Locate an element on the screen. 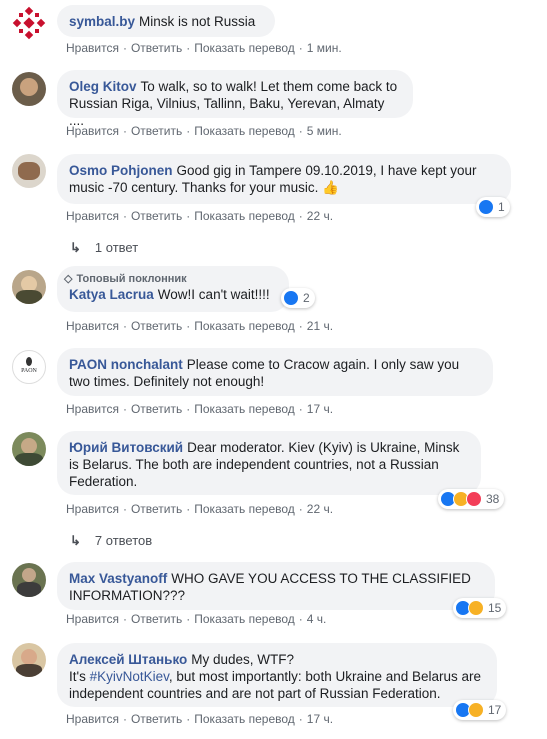 This screenshot has height=739, width=547. reactions-summary: 38 is located at coordinates (471, 499).